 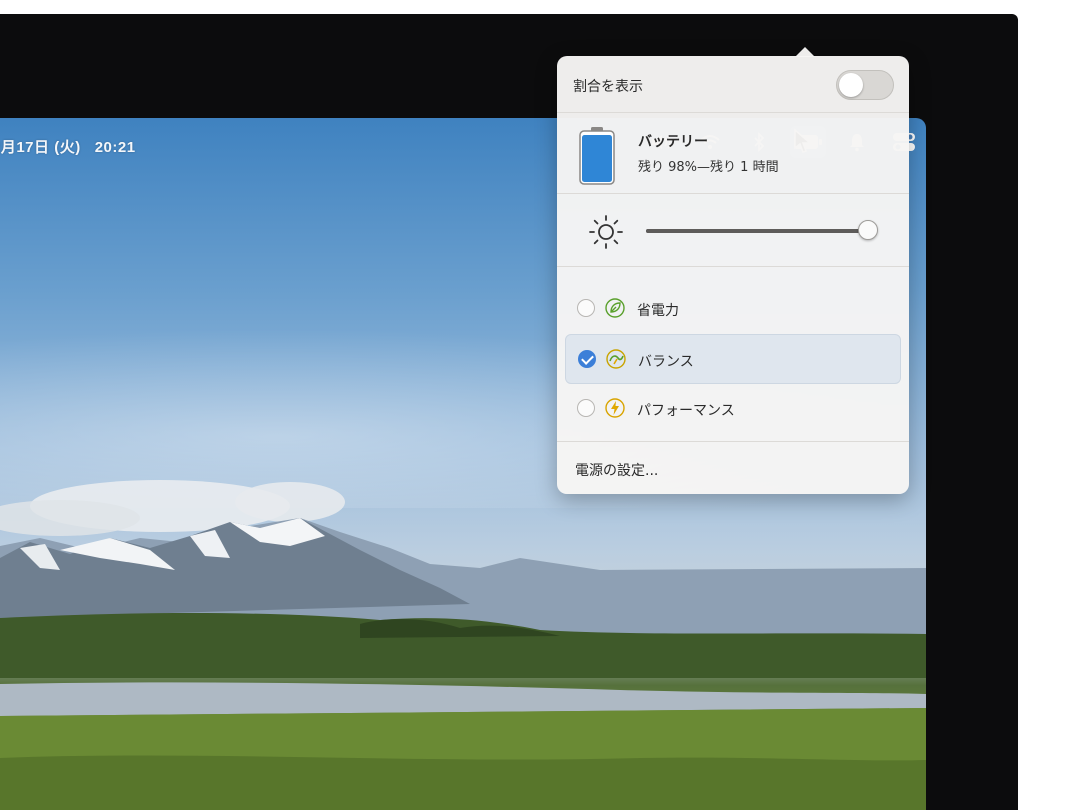 I want to click on date-label: 2月17日 (火), so click(x=40, y=147).